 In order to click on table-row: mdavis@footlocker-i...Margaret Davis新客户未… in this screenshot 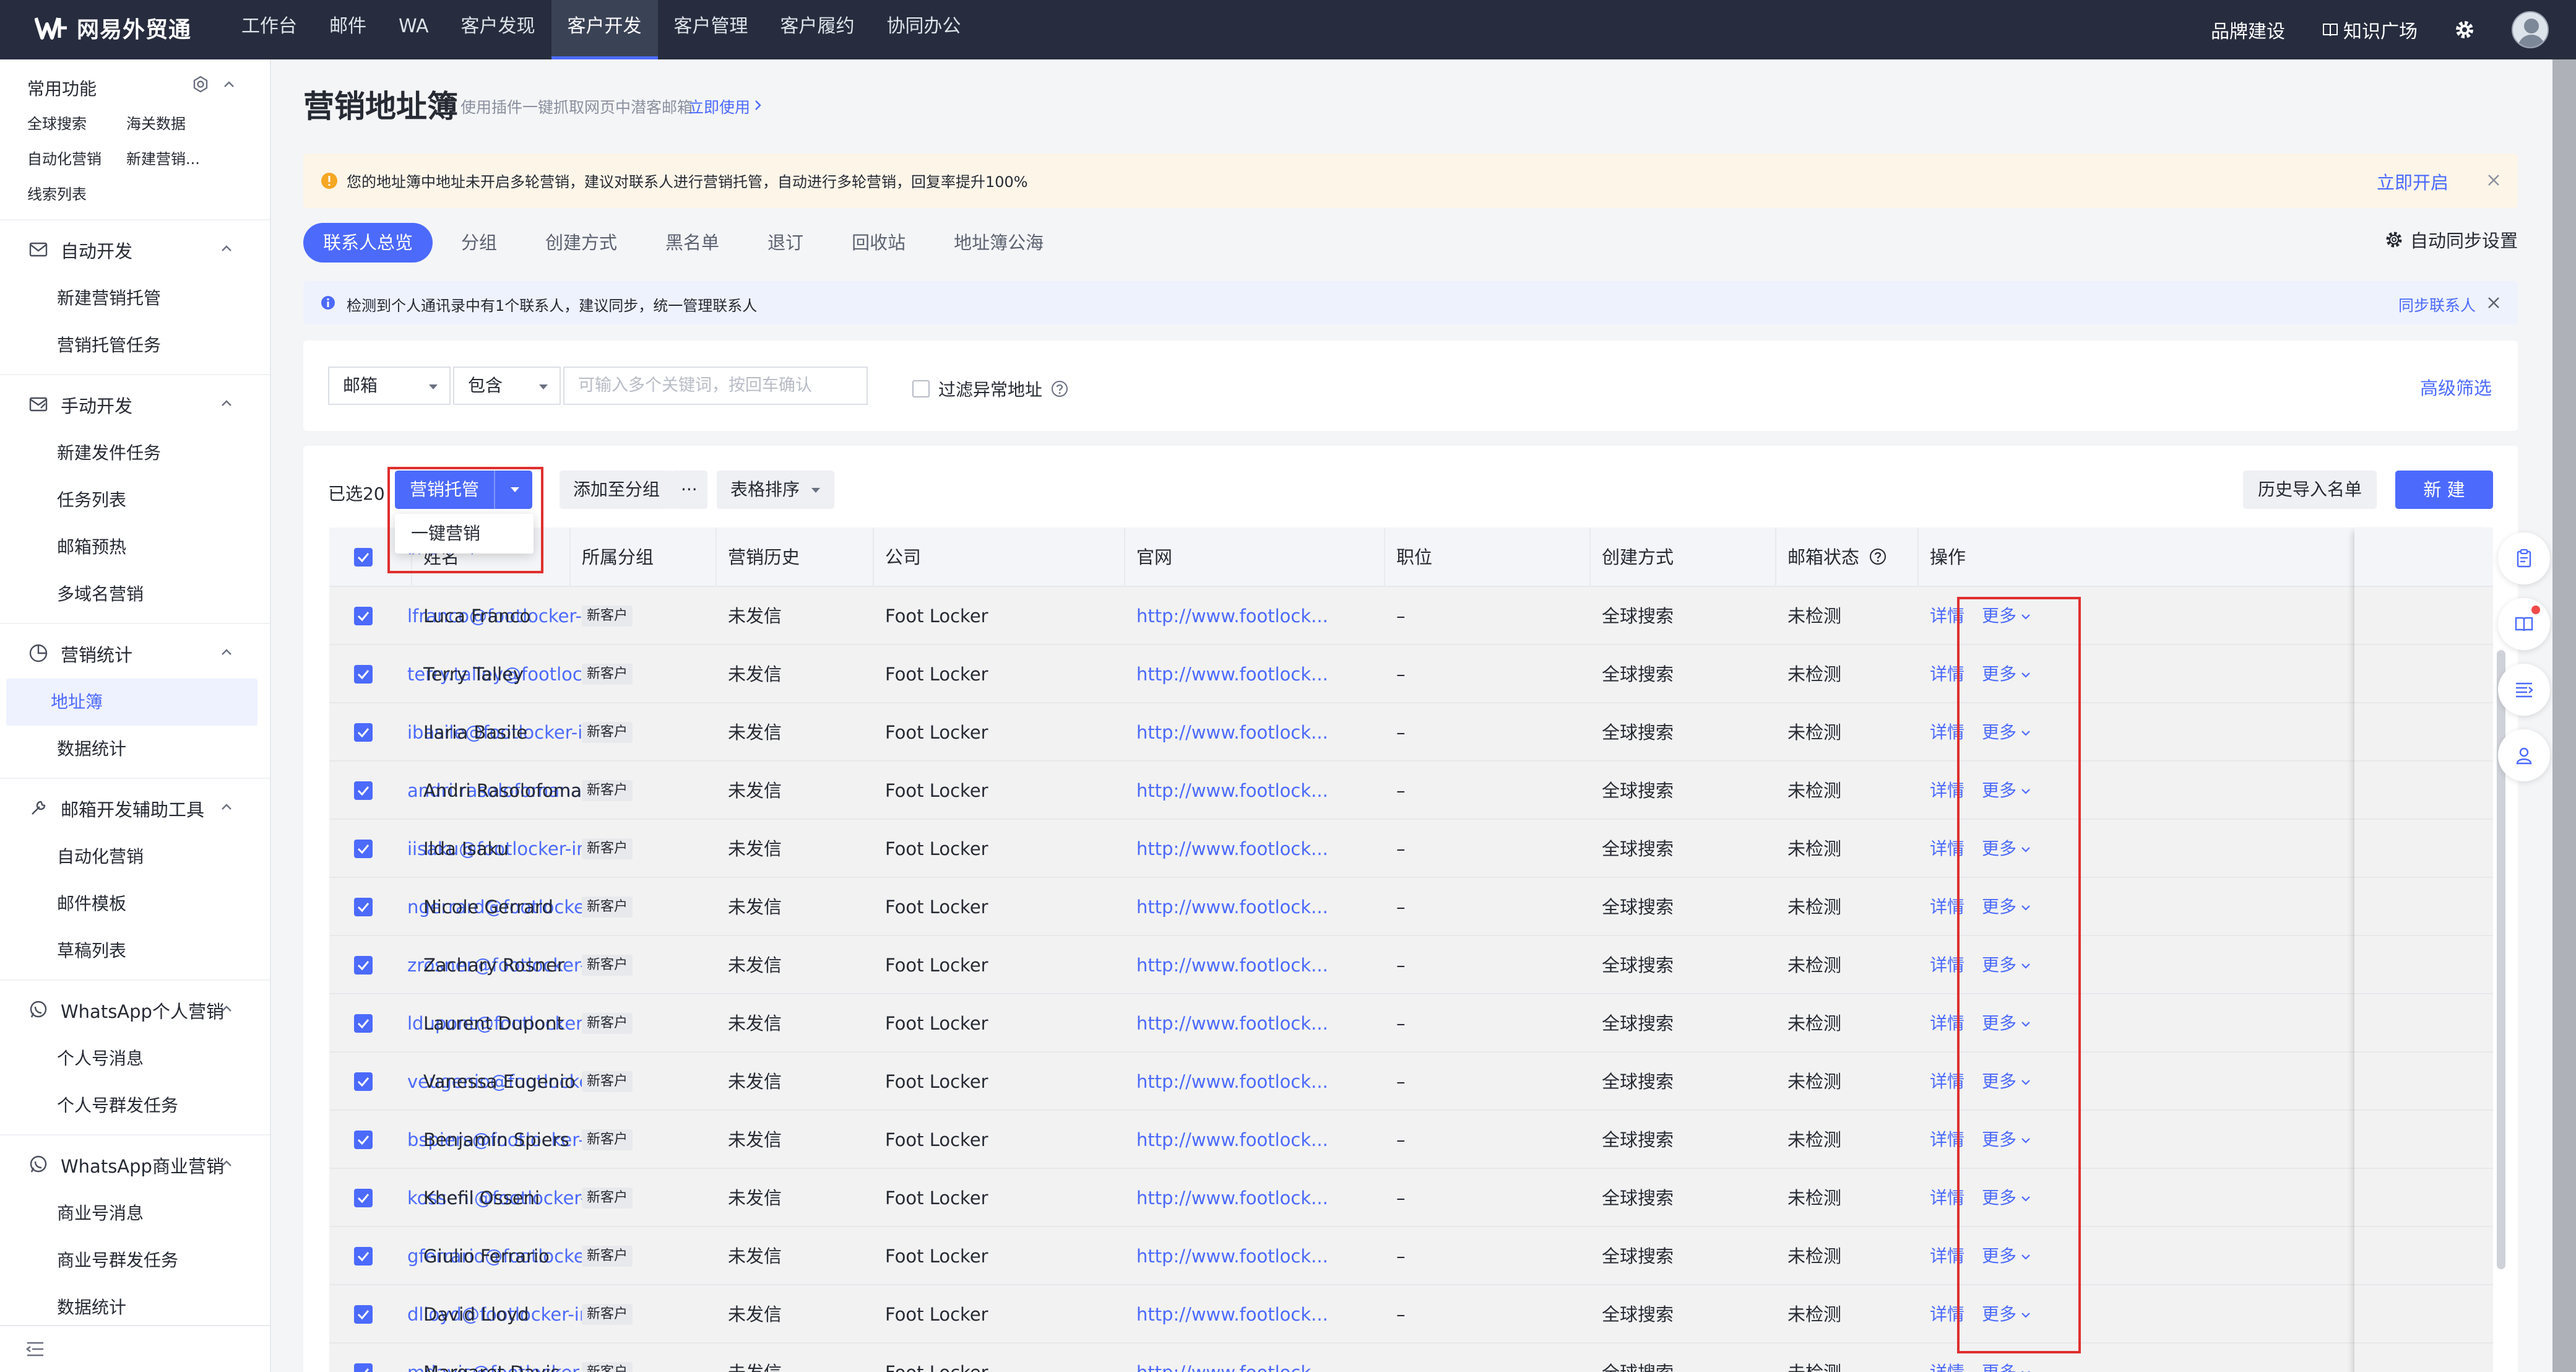, I will do `click(1411, 1358)`.